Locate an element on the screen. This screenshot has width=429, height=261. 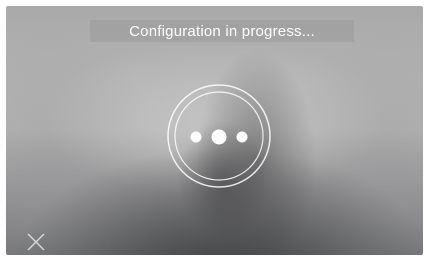
close-icon is located at coordinates (36, 242).